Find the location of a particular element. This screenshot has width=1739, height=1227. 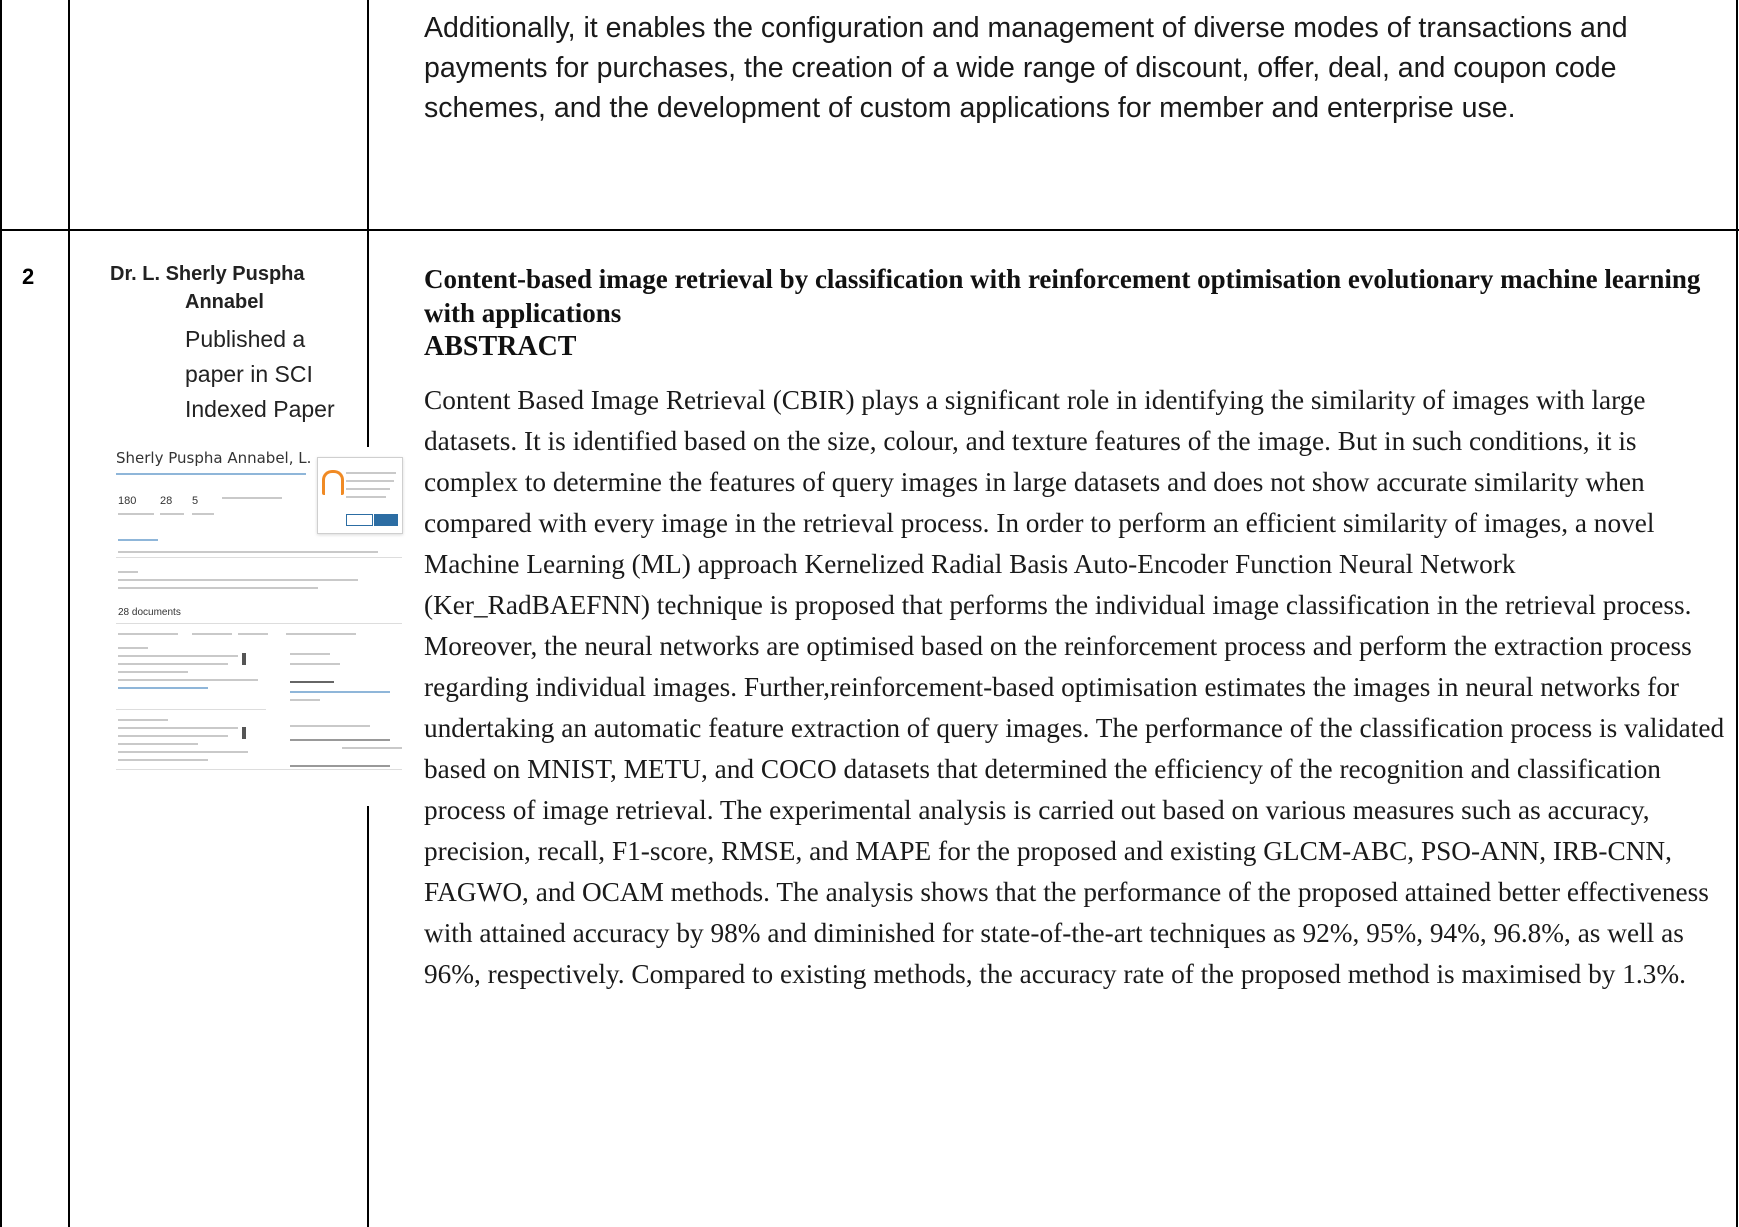

thumbnail-h-index: 5 is located at coordinates (195, 501).